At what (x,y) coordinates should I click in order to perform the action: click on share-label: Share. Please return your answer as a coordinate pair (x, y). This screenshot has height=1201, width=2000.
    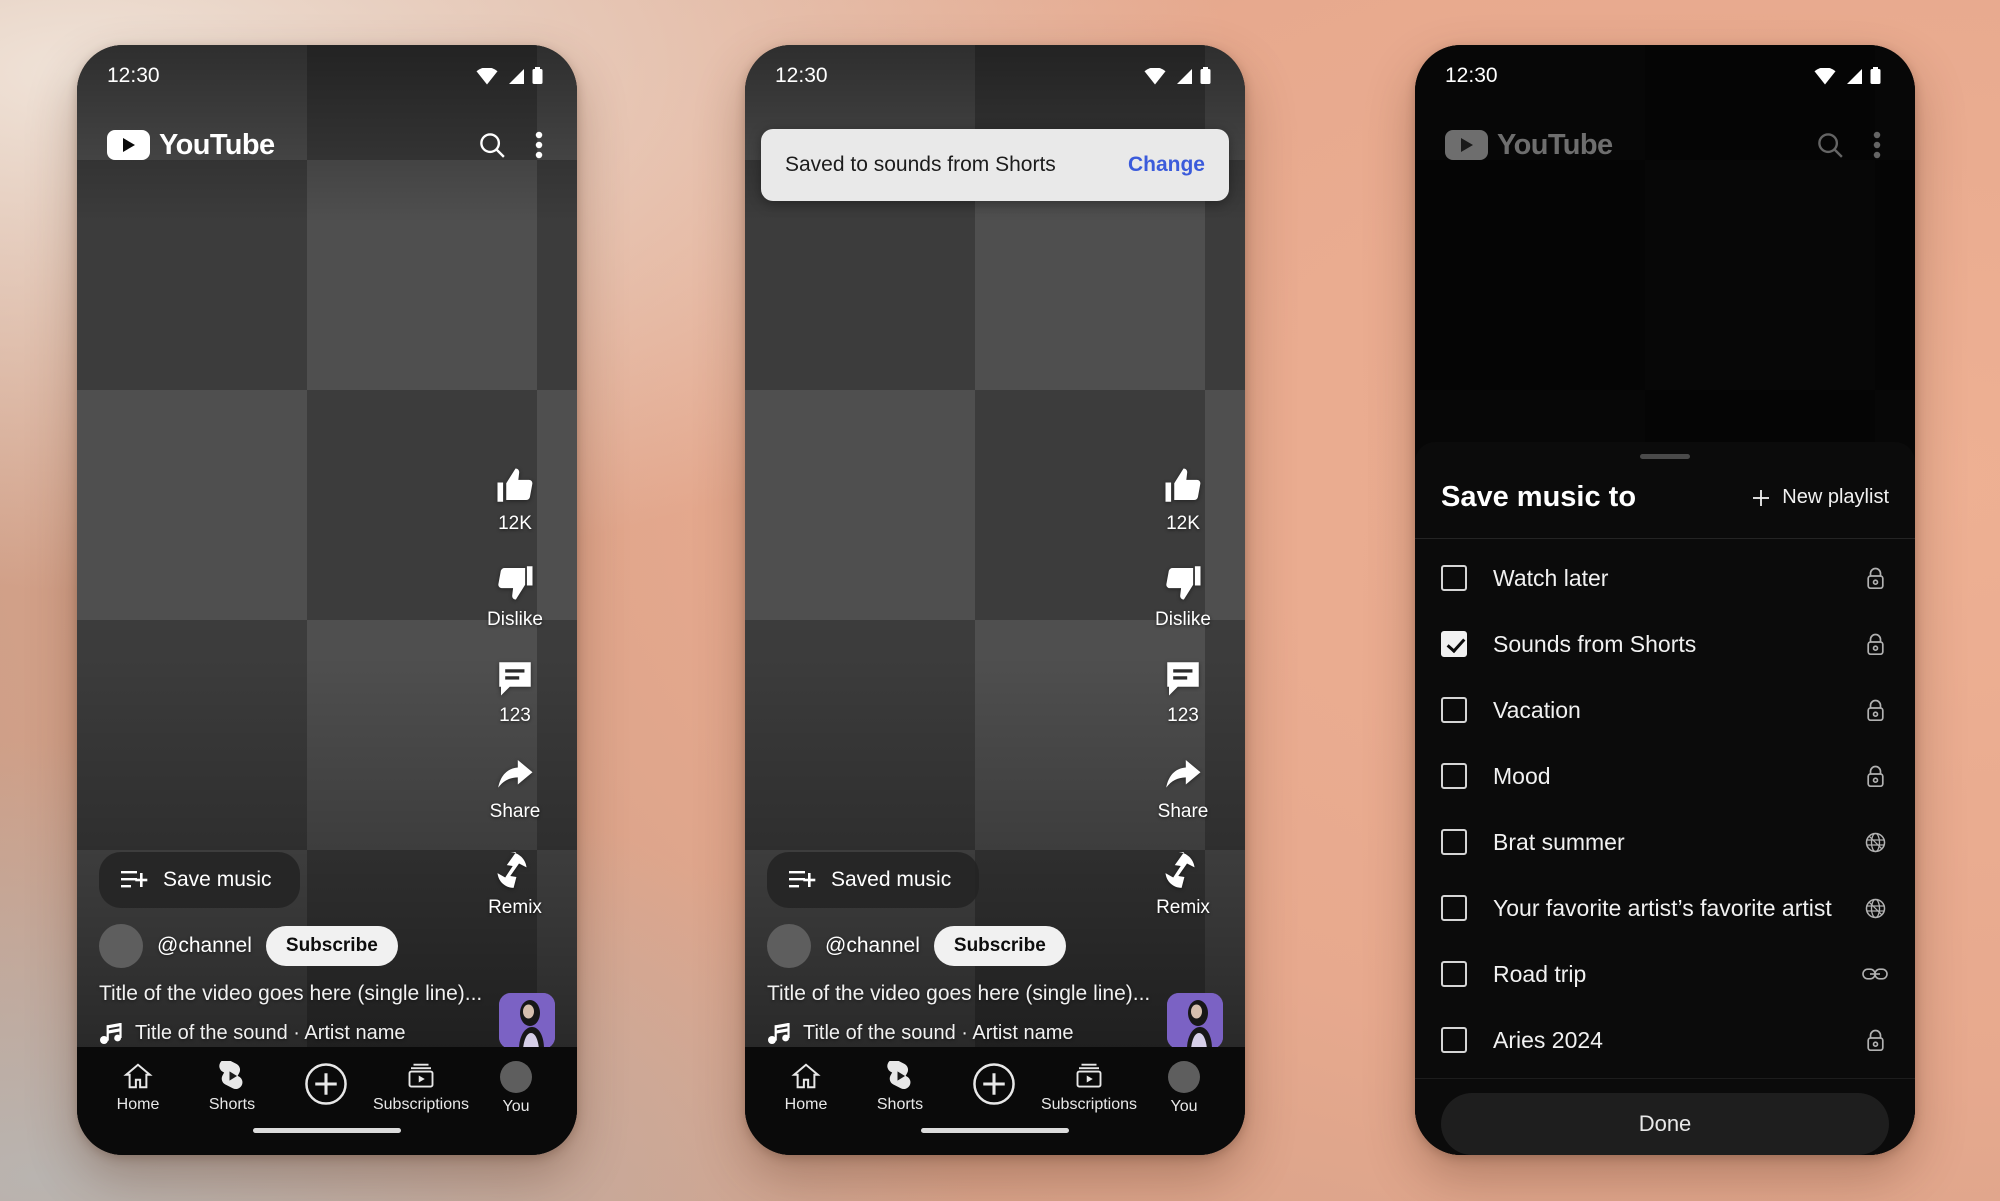
    Looking at the image, I should click on (1183, 811).